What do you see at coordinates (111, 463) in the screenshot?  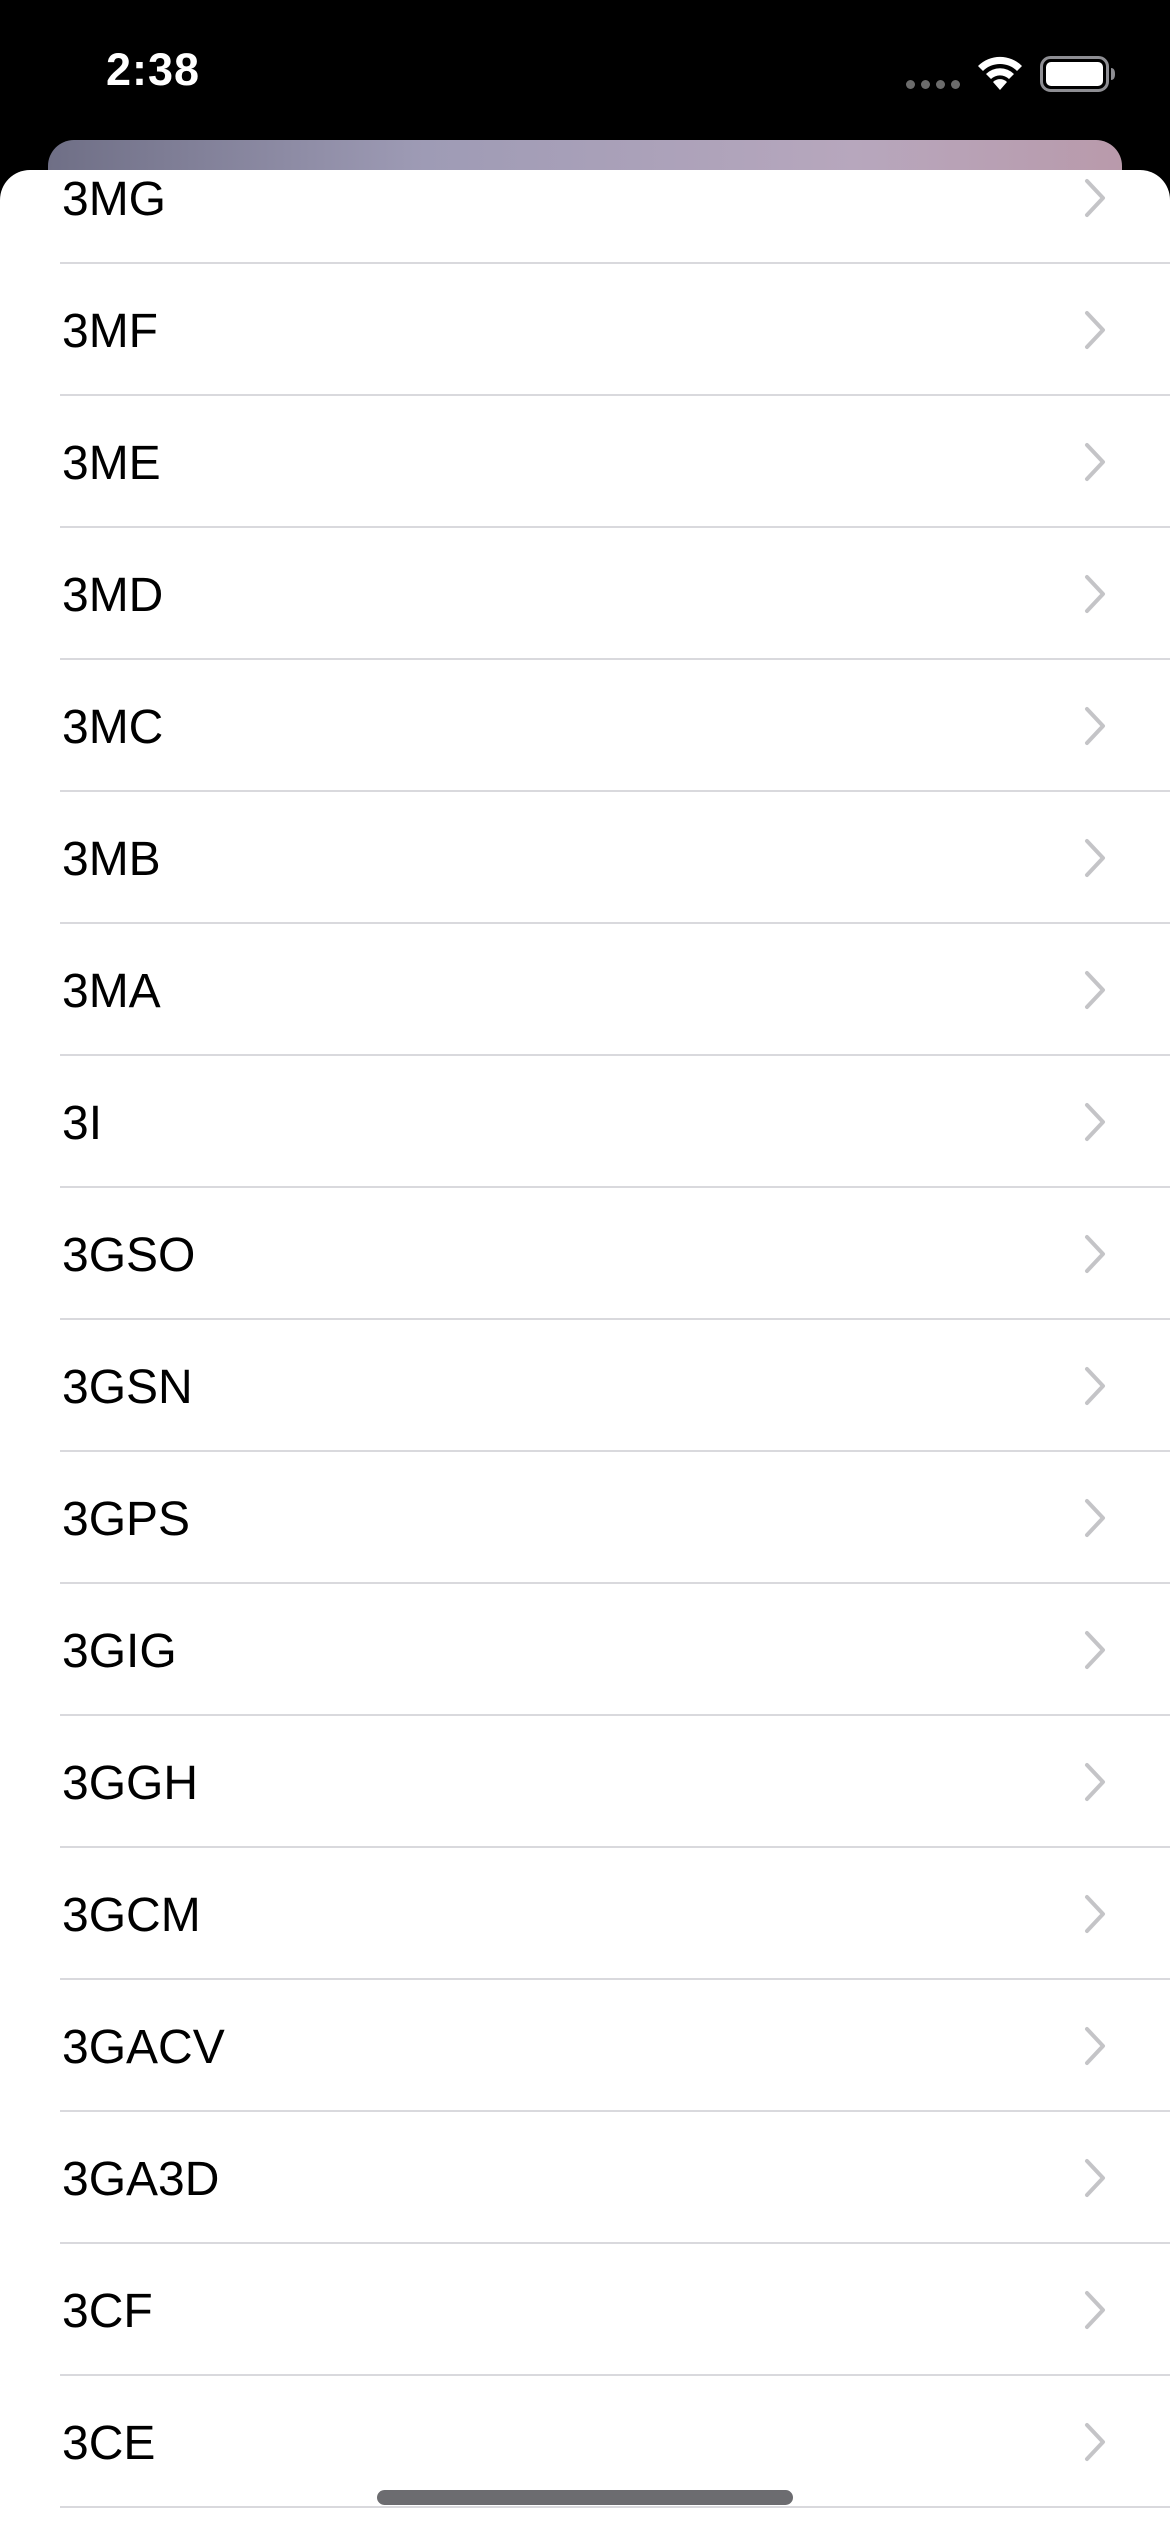 I see `list-item-label: 3ME` at bounding box center [111, 463].